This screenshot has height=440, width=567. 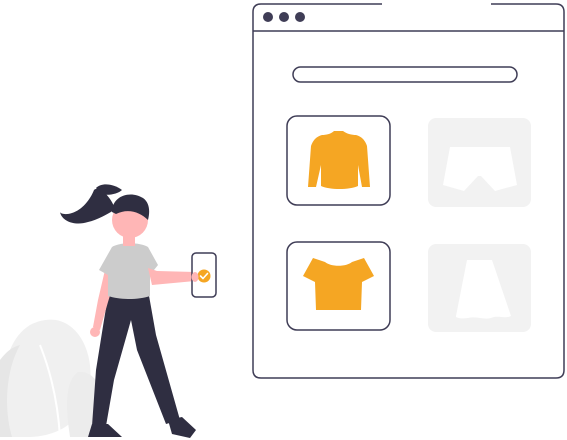 I want to click on plant-decoration, so click(x=52, y=378).